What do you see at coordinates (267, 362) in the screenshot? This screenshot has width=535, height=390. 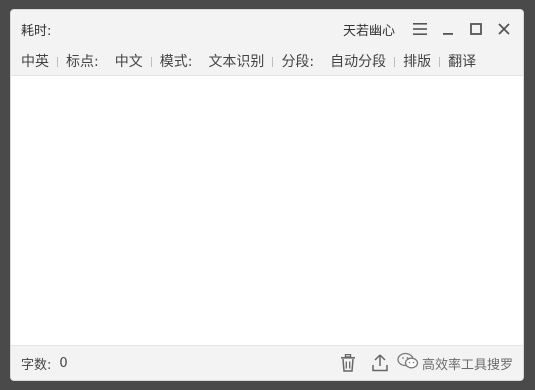 I see `status-bar: 字数: 0 高效率工具搜罗` at bounding box center [267, 362].